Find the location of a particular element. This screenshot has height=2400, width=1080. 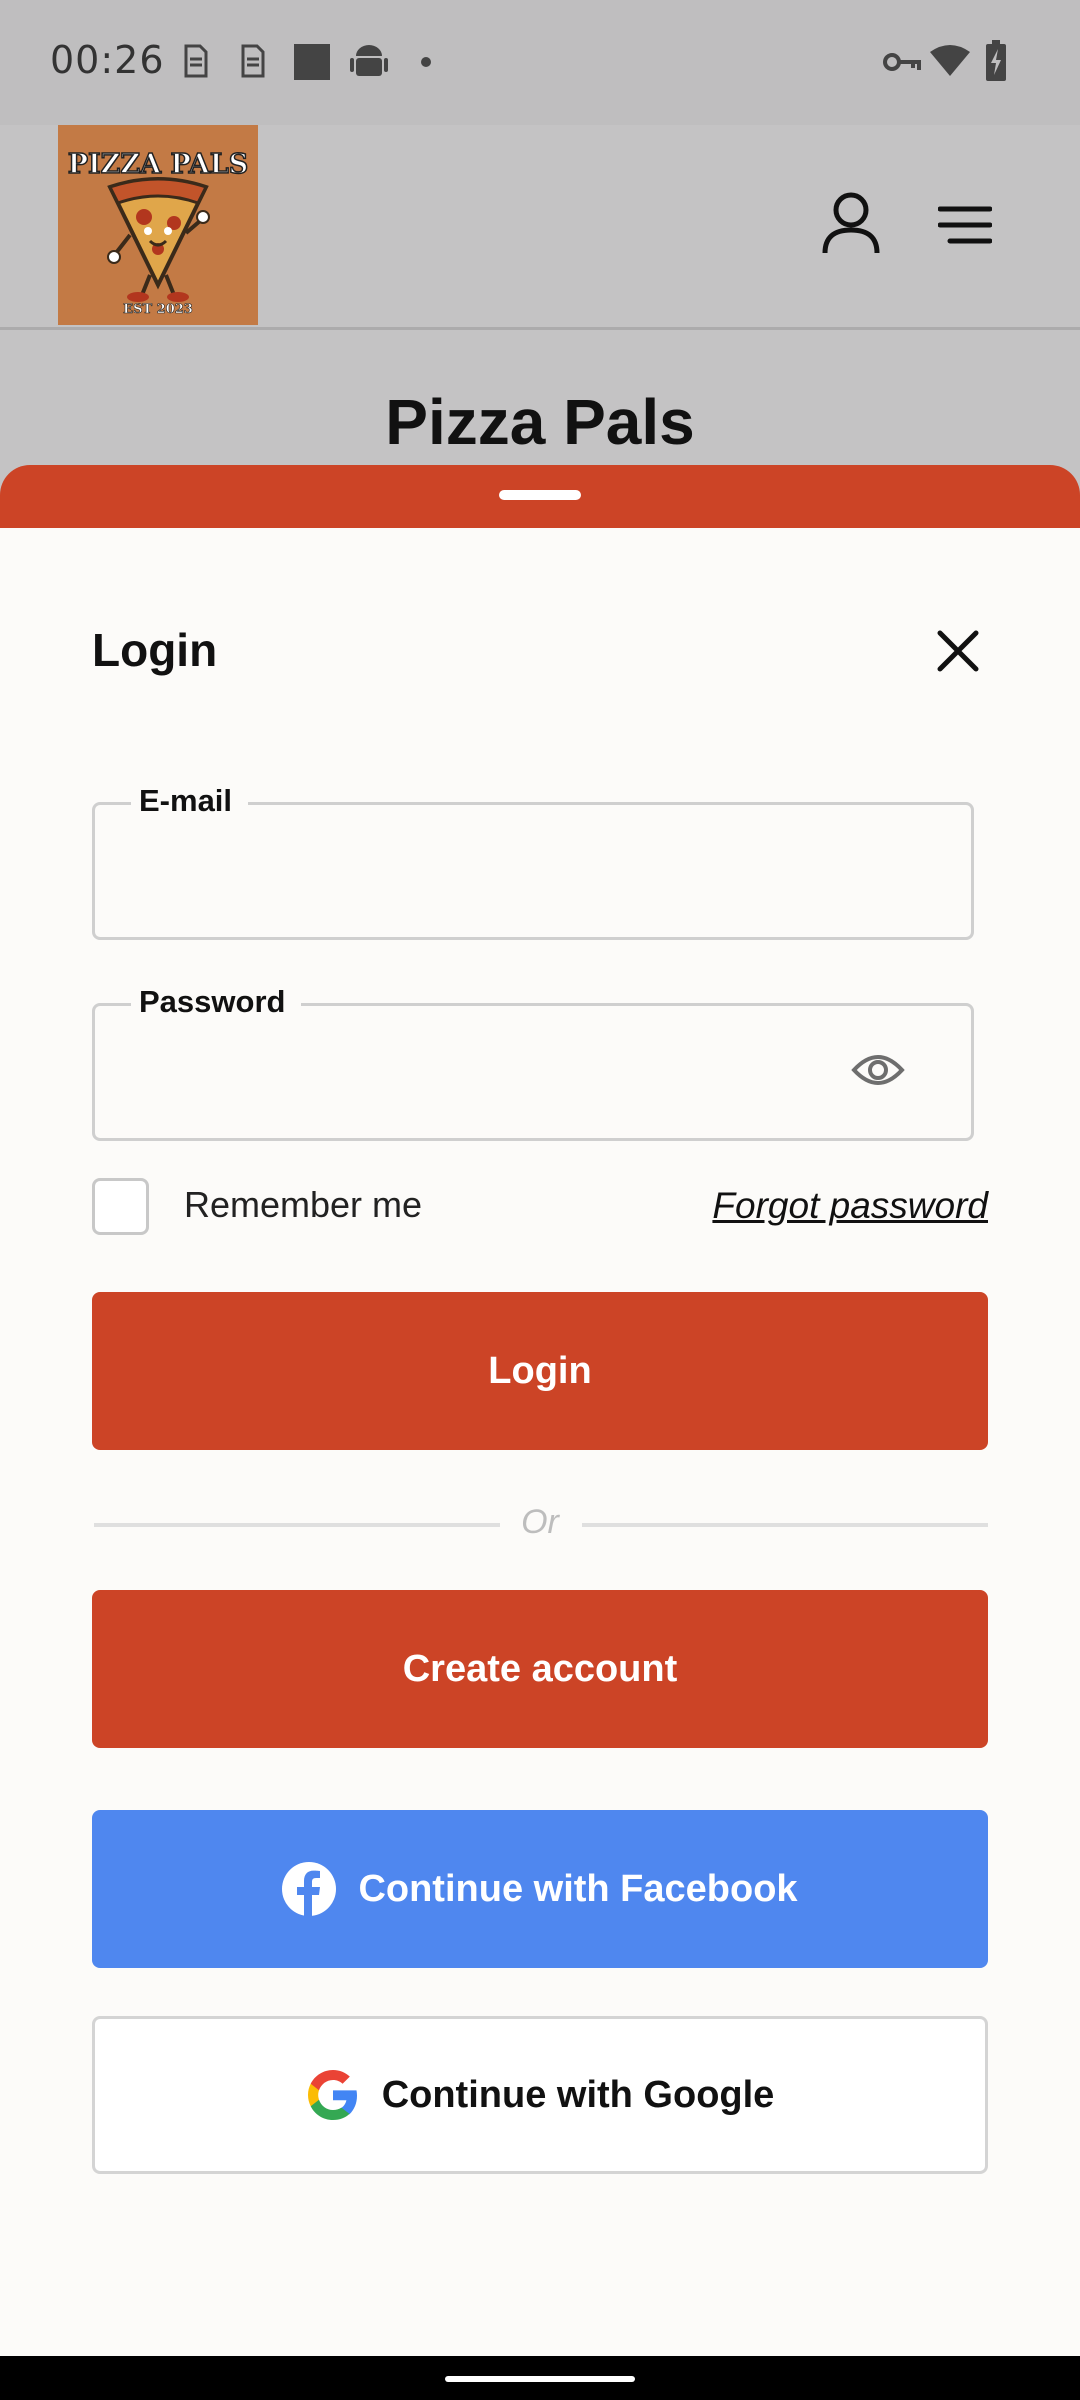

divider-line-right is located at coordinates (785, 1525).